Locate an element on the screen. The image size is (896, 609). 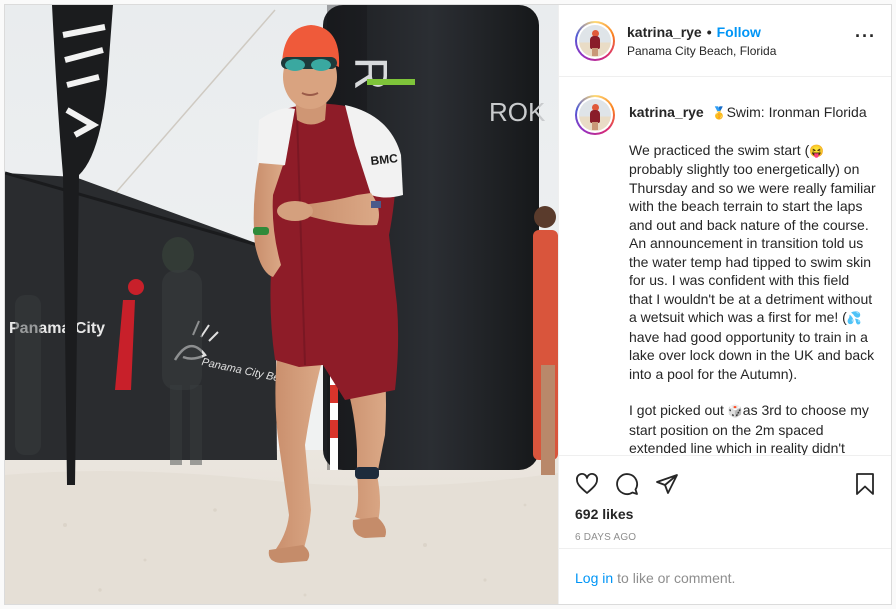
avatar-image is located at coordinates (595, 40).